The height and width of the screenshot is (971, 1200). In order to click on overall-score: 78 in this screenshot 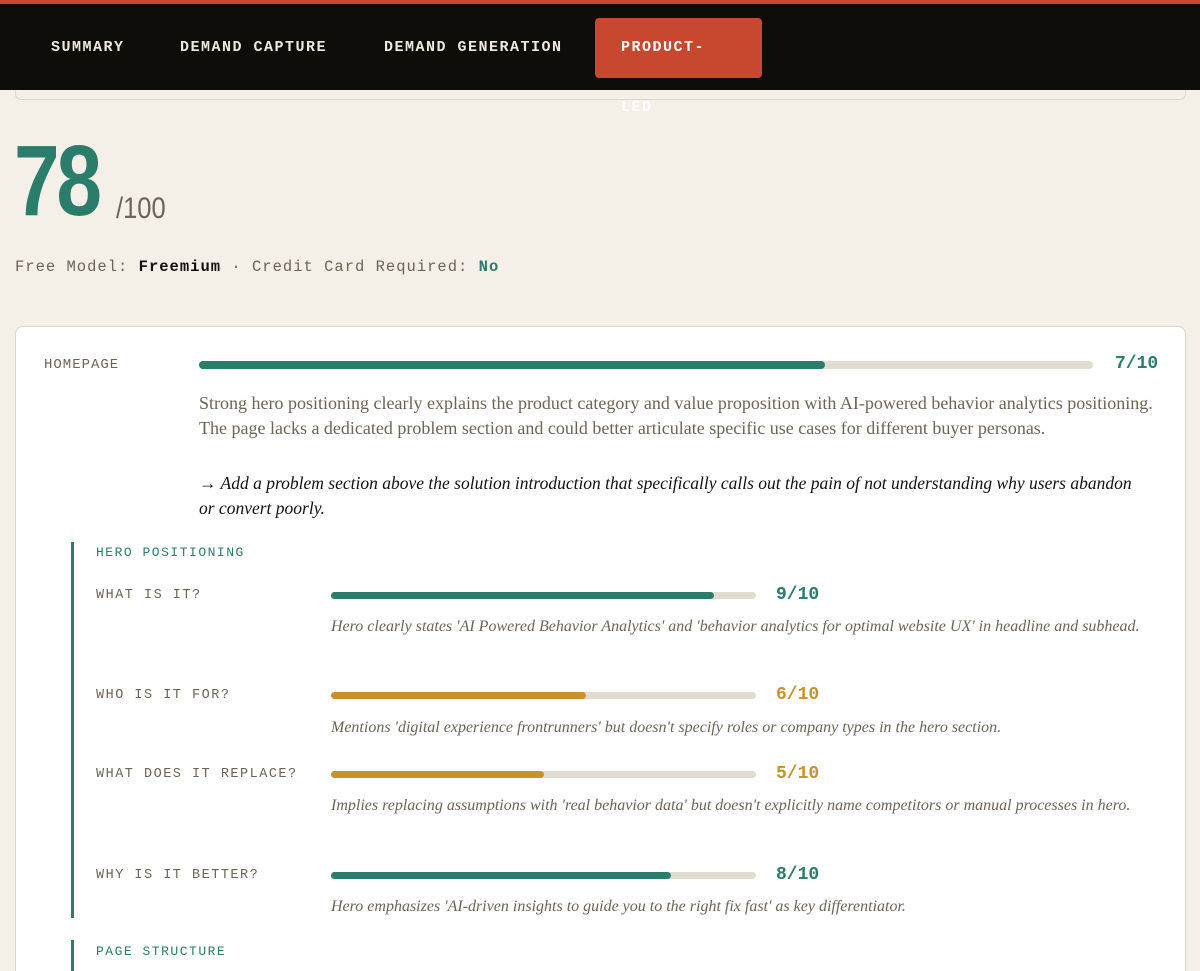, I will do `click(58, 181)`.